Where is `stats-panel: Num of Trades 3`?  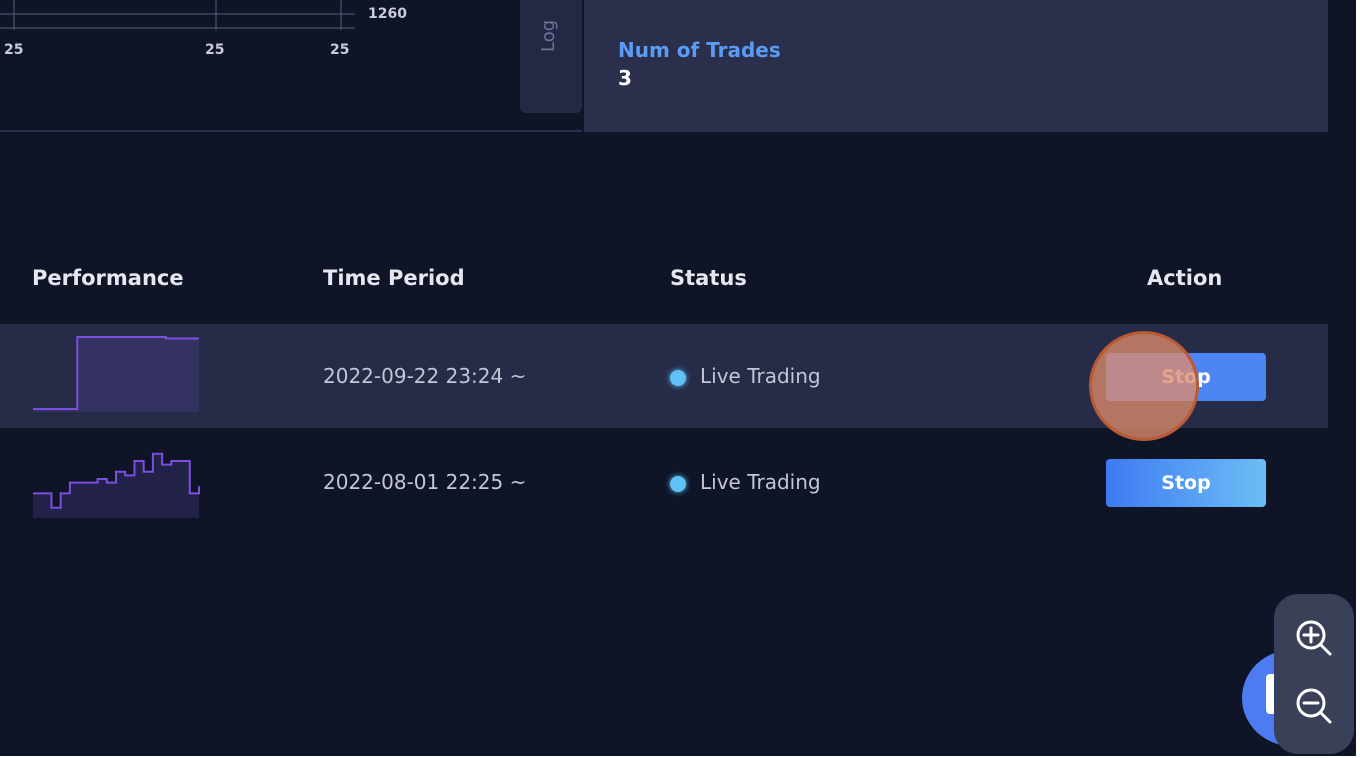
stats-panel: Num of Trades 3 is located at coordinates (956, 66).